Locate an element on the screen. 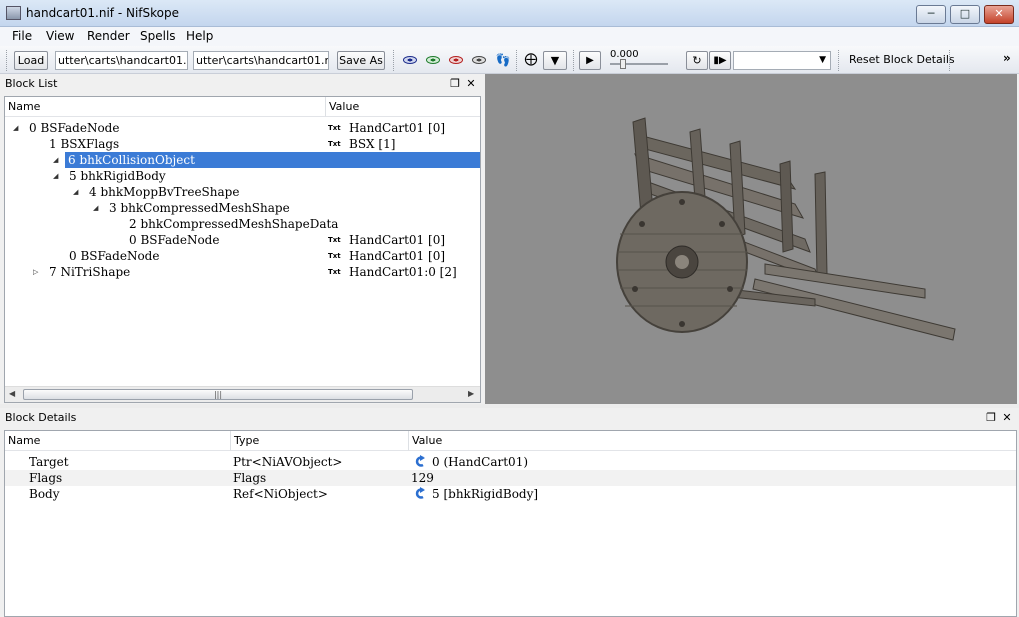 The width and height of the screenshot is (1019, 617). details-name: Body is located at coordinates (44, 494).